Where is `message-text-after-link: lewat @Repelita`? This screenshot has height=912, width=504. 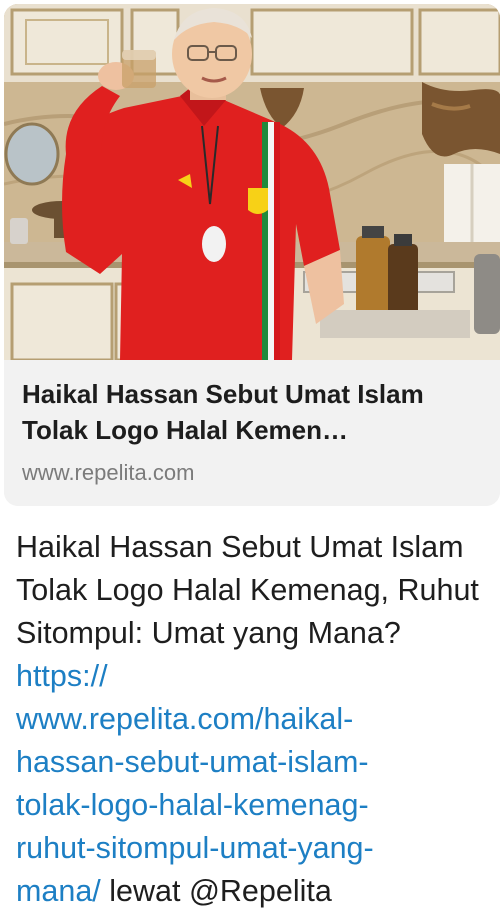 message-text-after-link: lewat @Repelita is located at coordinates (220, 891).